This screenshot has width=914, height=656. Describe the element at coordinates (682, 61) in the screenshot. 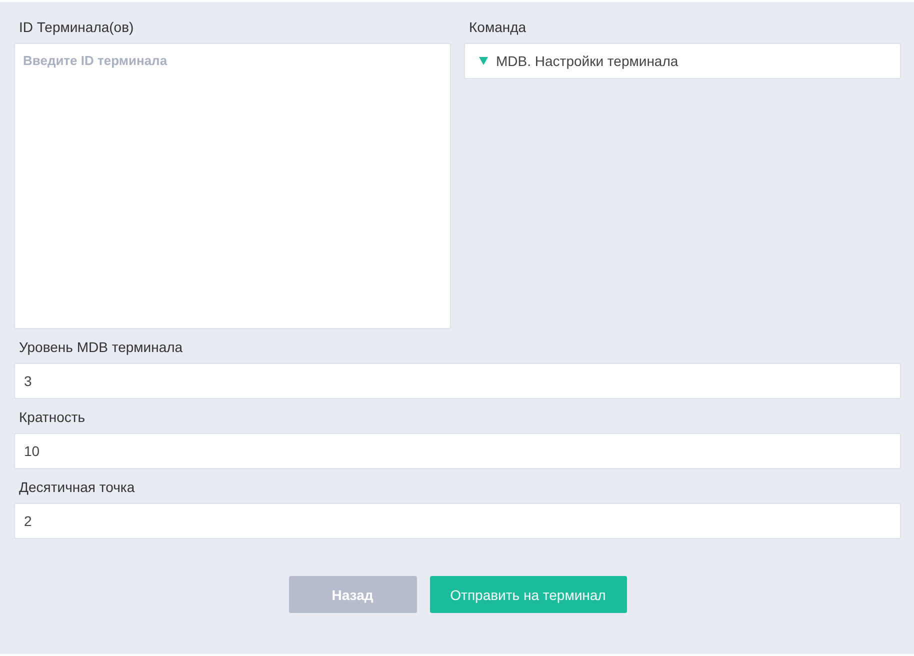

I see `command-select: MDB. Настройки терминала` at that location.